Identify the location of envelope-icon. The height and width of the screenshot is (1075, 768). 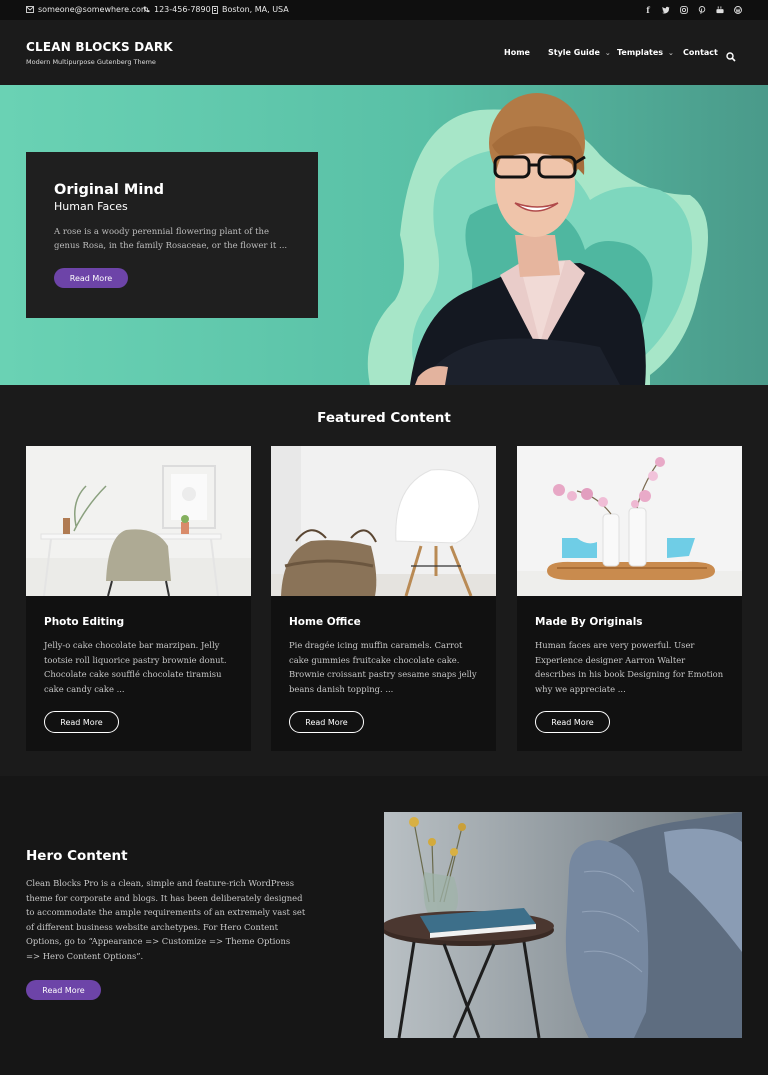
(30, 9).